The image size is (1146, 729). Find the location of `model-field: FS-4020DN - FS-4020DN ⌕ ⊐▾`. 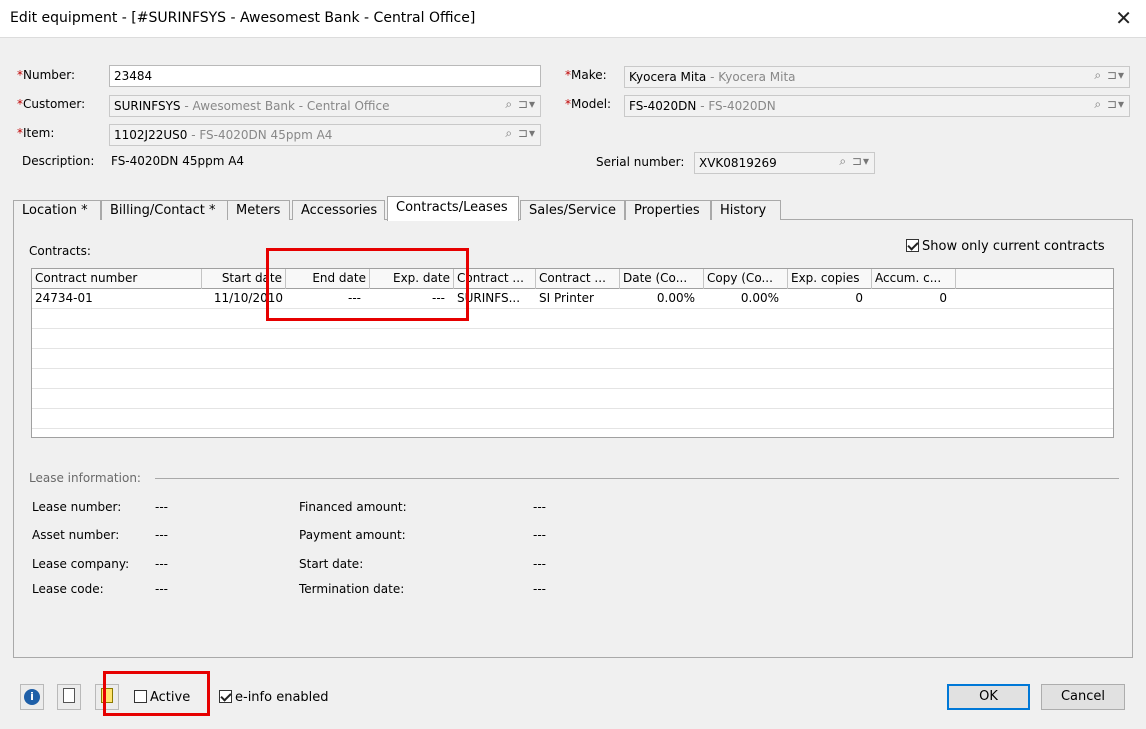

model-field: FS-4020DN - FS-4020DN ⌕ ⊐▾ is located at coordinates (877, 106).